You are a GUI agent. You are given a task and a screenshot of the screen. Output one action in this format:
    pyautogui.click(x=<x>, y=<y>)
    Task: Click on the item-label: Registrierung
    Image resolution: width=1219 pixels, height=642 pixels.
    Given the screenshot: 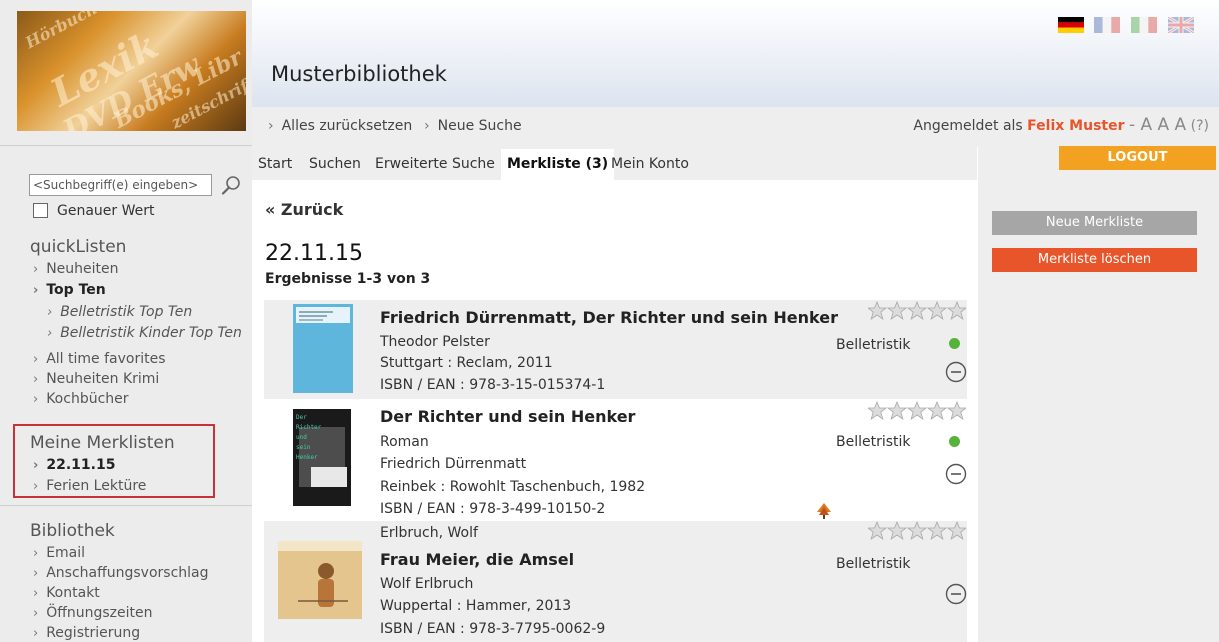 What is the action you would take?
    pyautogui.click(x=93, y=633)
    